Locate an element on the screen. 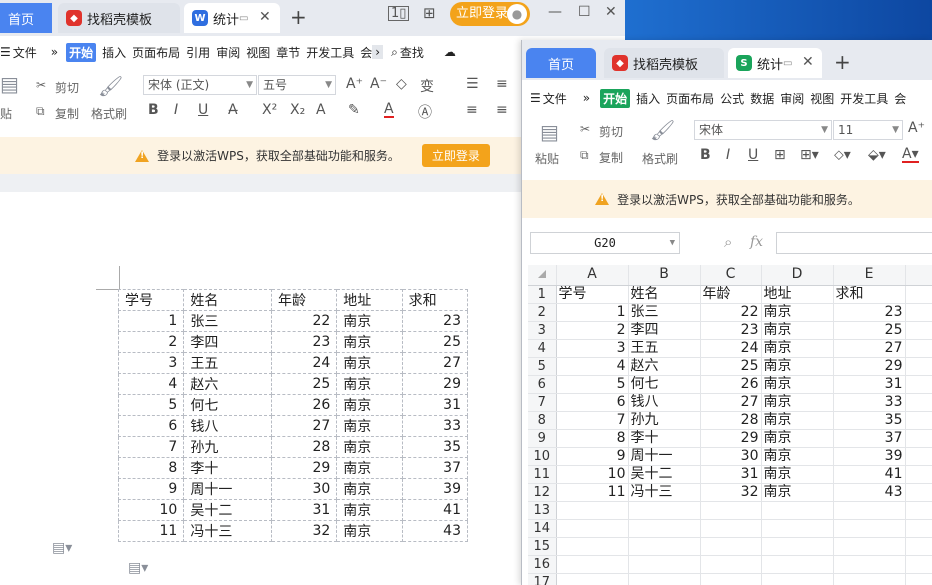 The image size is (932, 585). sheet-cell: 4 is located at coordinates (592, 366).